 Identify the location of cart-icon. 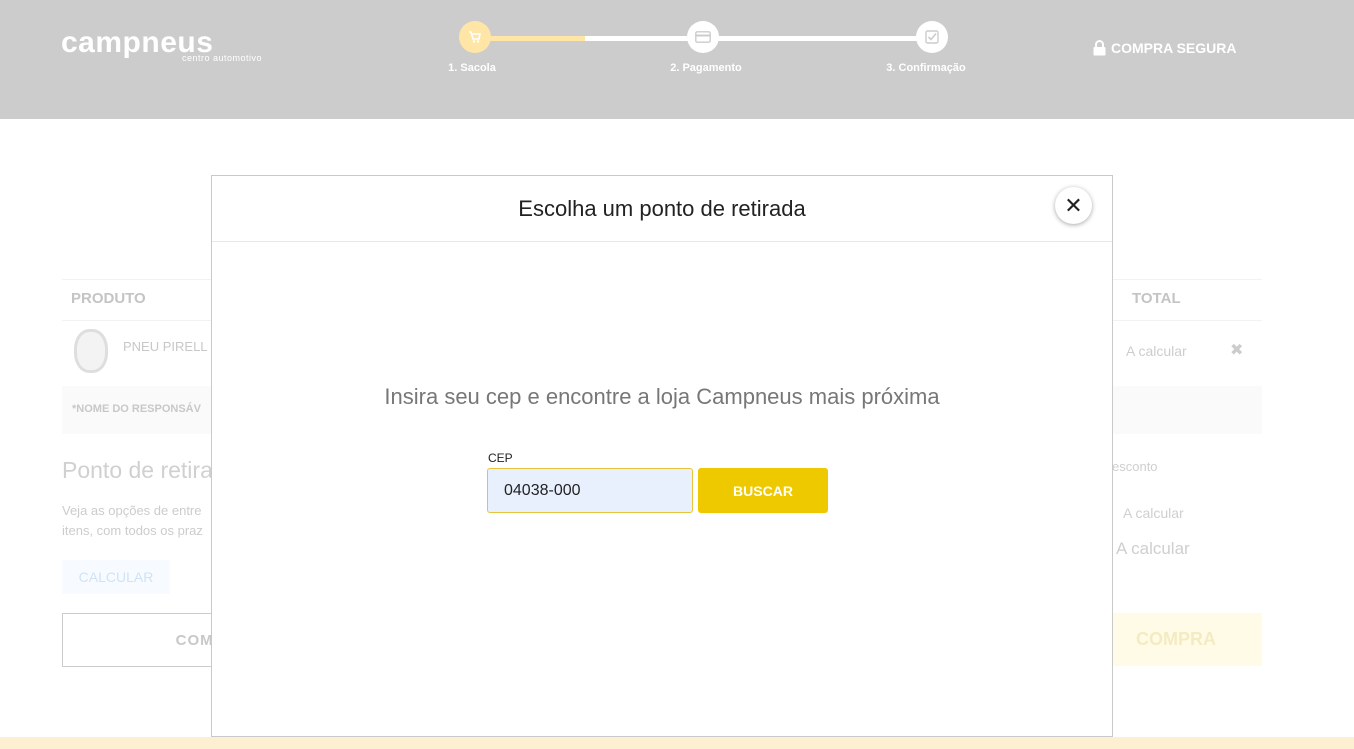
(475, 37).